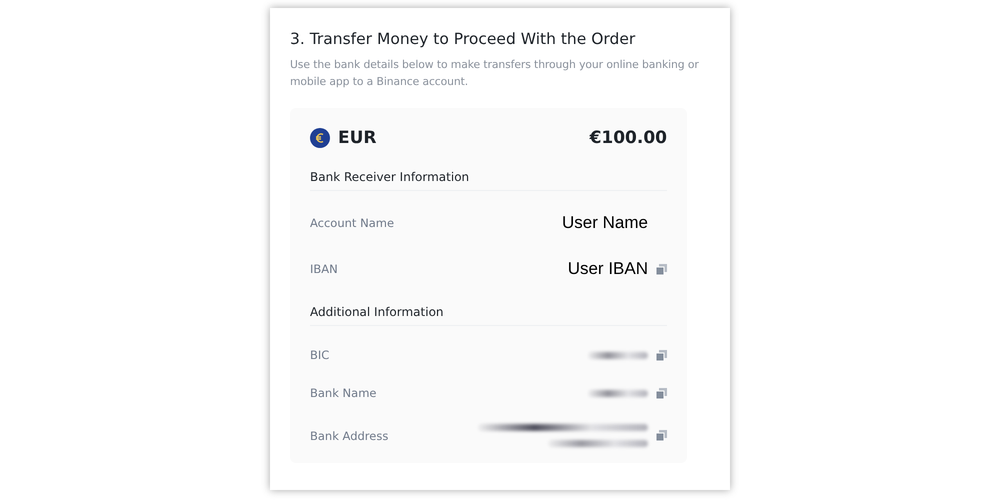 Image resolution: width=1000 pixels, height=500 pixels. I want to click on field-value: User Name, so click(605, 223).